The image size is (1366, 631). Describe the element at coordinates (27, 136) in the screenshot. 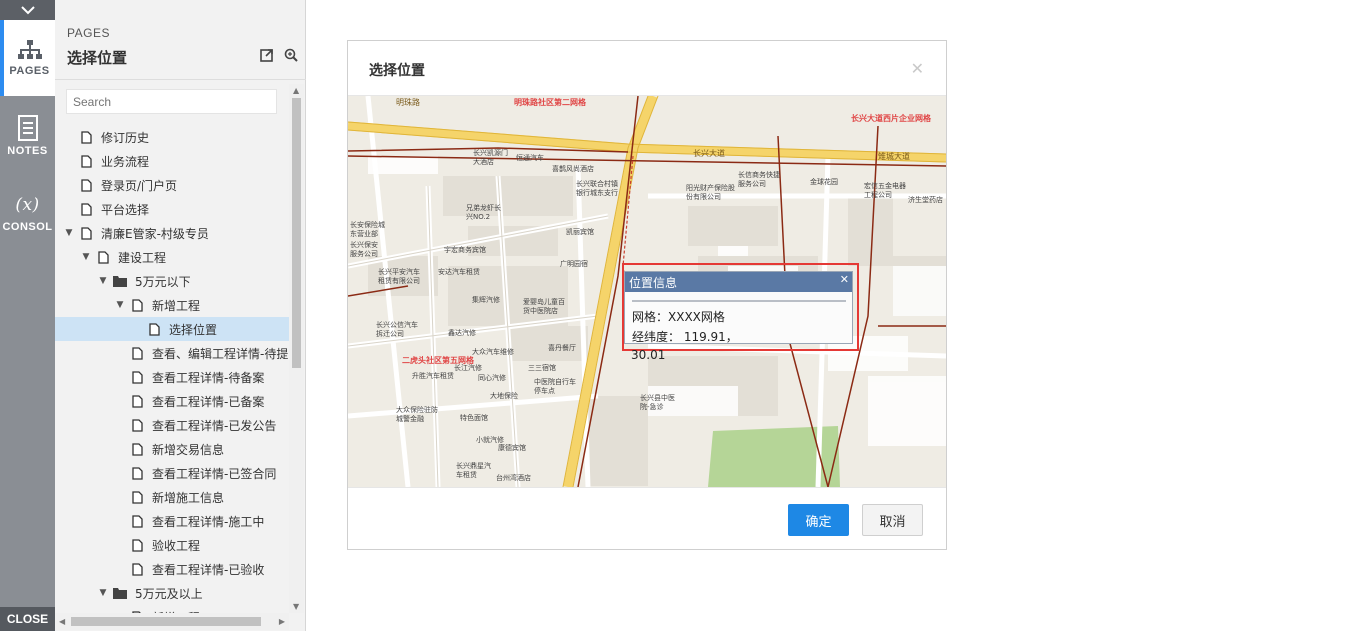

I see `notes-tab: NOTES` at that location.